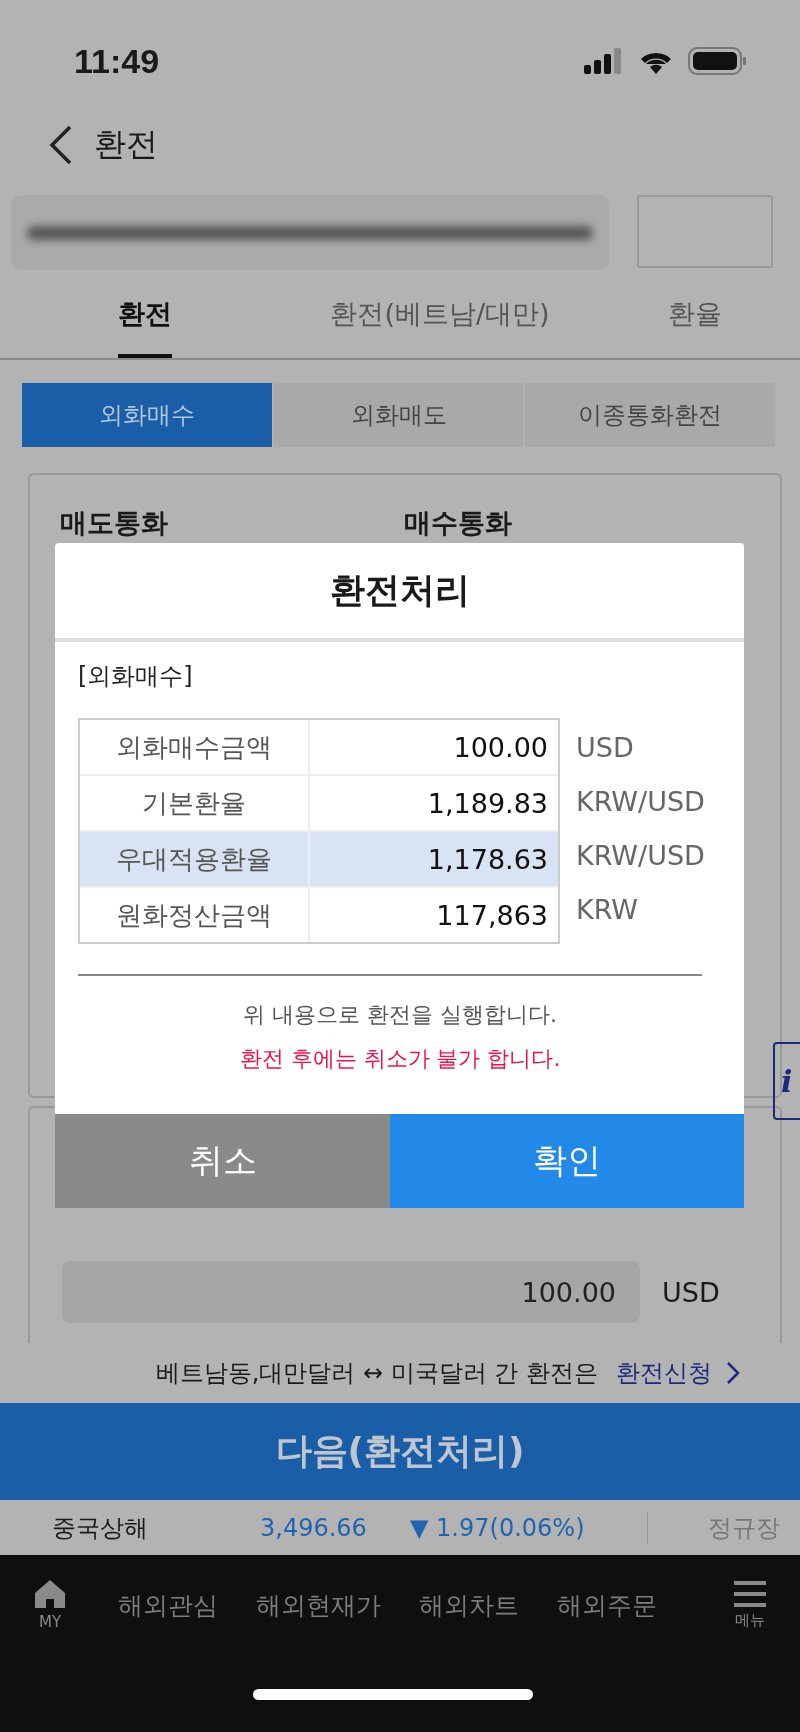 The height and width of the screenshot is (1732, 800). I want to click on field-label: 매도통화, so click(114, 523).